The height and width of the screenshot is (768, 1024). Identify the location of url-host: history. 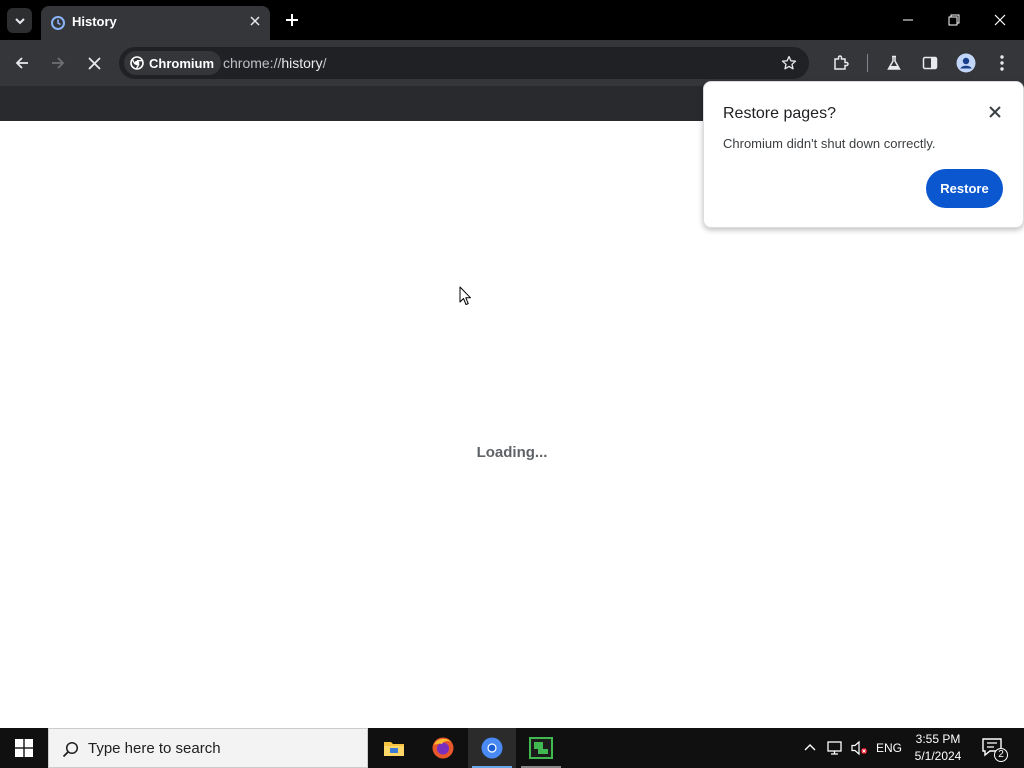
(302, 63).